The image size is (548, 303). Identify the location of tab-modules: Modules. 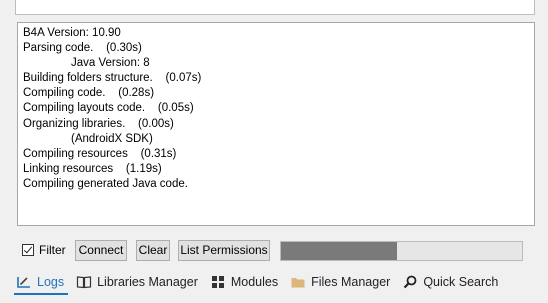
(245, 282).